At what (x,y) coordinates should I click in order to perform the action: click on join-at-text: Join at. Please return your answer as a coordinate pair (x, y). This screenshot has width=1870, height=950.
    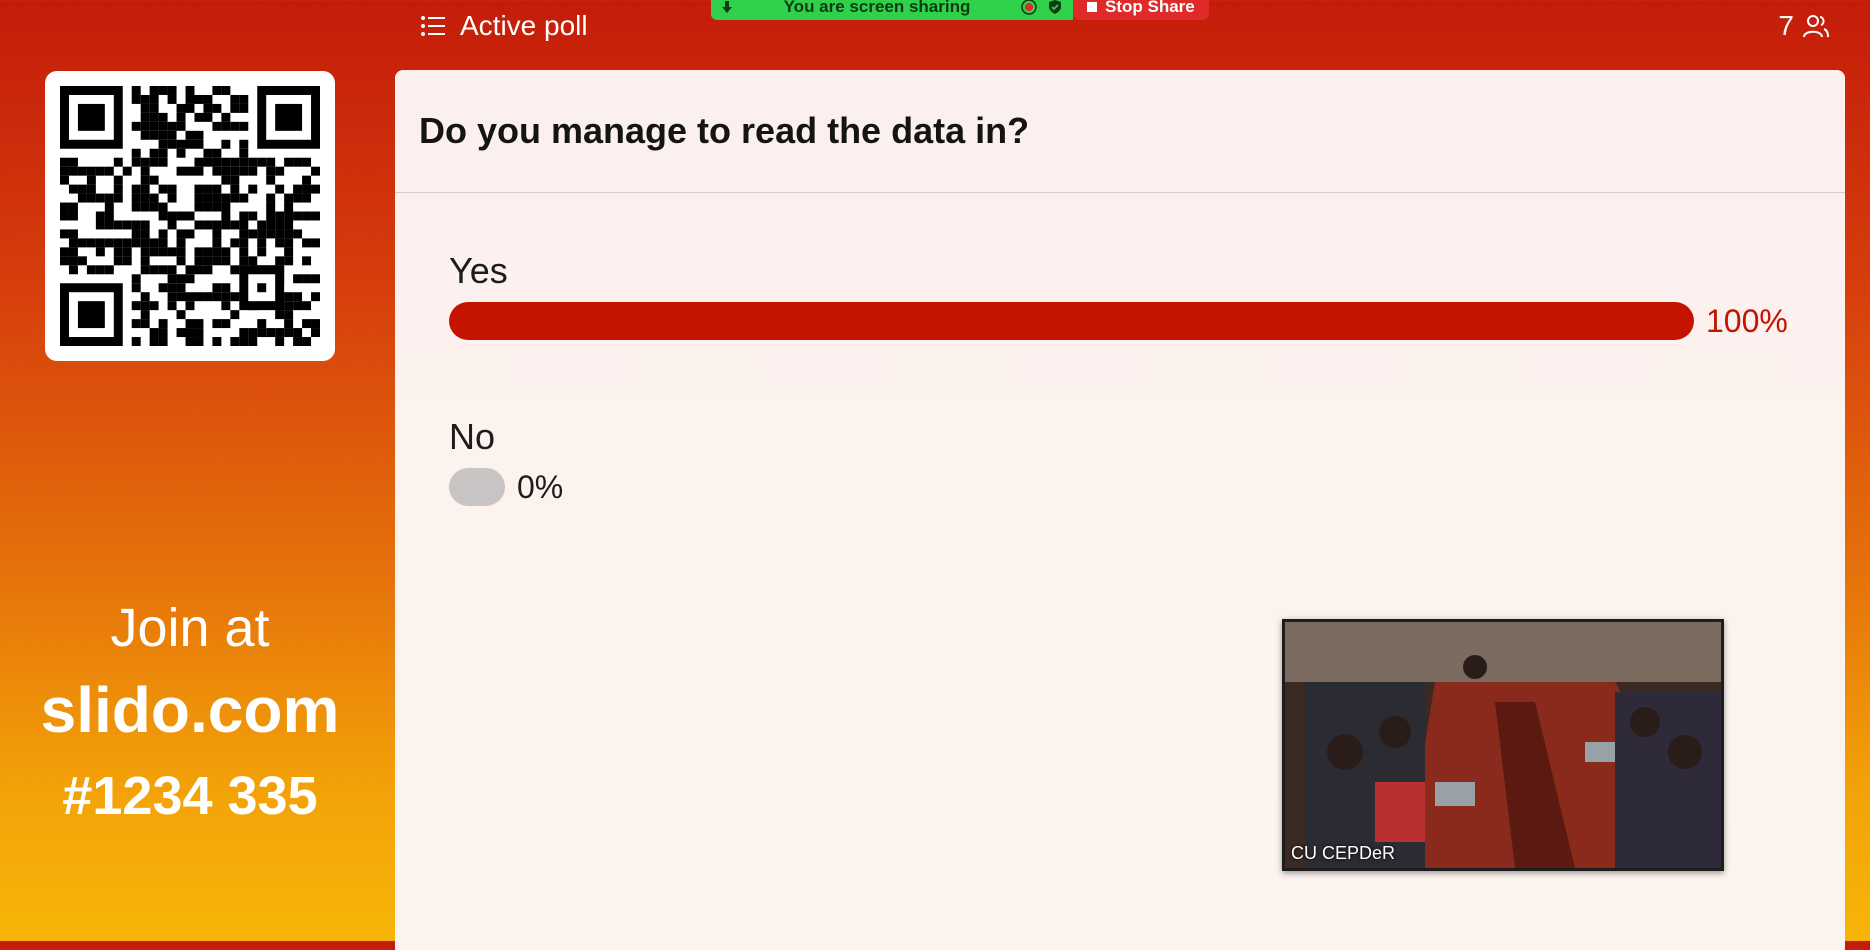
    Looking at the image, I should click on (190, 628).